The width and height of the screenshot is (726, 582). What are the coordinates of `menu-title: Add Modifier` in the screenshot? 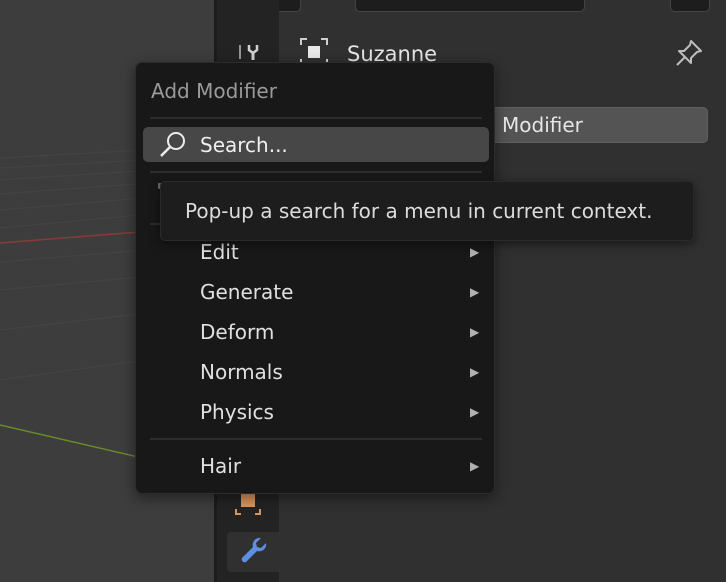 It's located at (214, 91).